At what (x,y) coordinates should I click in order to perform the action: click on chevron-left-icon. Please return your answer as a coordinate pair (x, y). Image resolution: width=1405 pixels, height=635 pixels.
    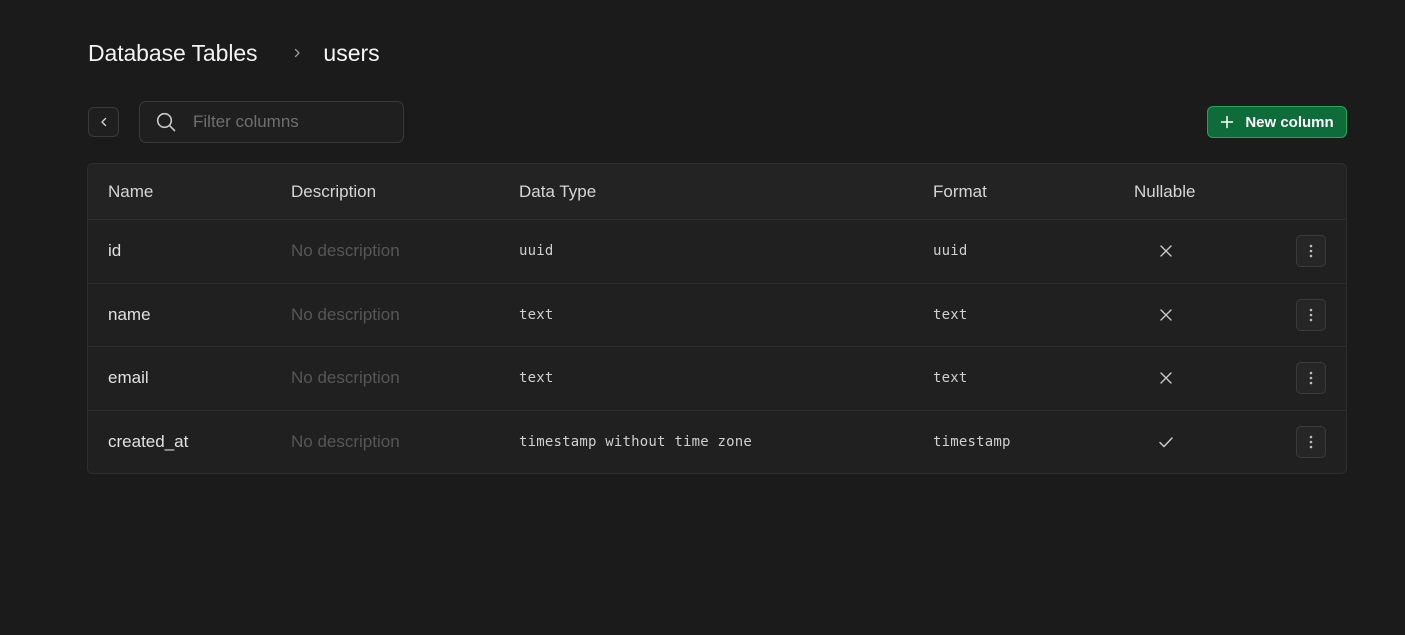
    Looking at the image, I should click on (104, 122).